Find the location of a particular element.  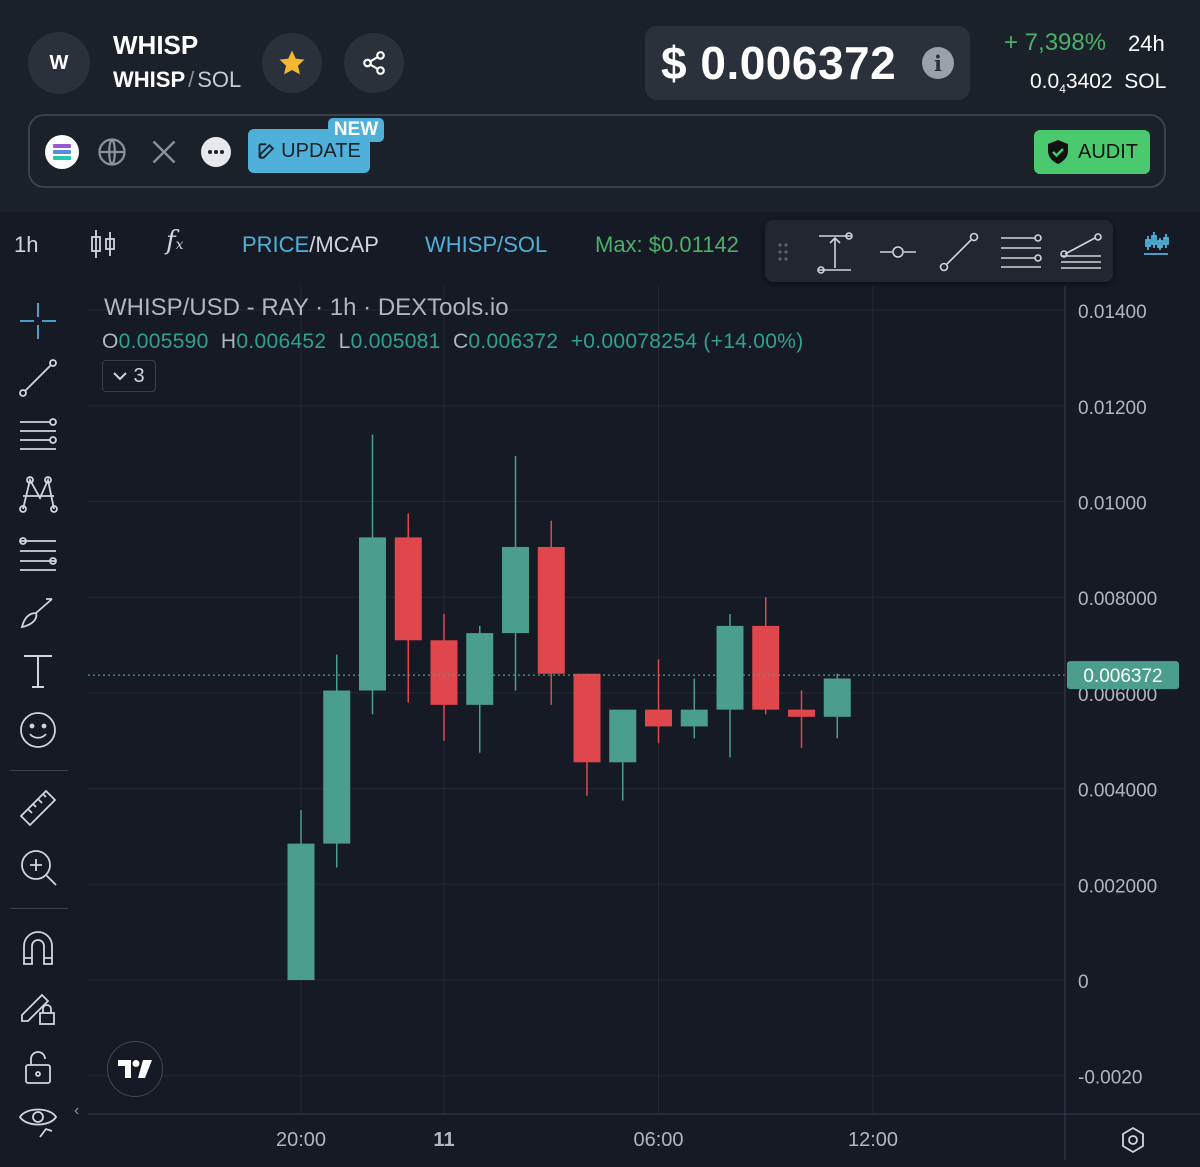

text-tool-icon is located at coordinates (38, 671).